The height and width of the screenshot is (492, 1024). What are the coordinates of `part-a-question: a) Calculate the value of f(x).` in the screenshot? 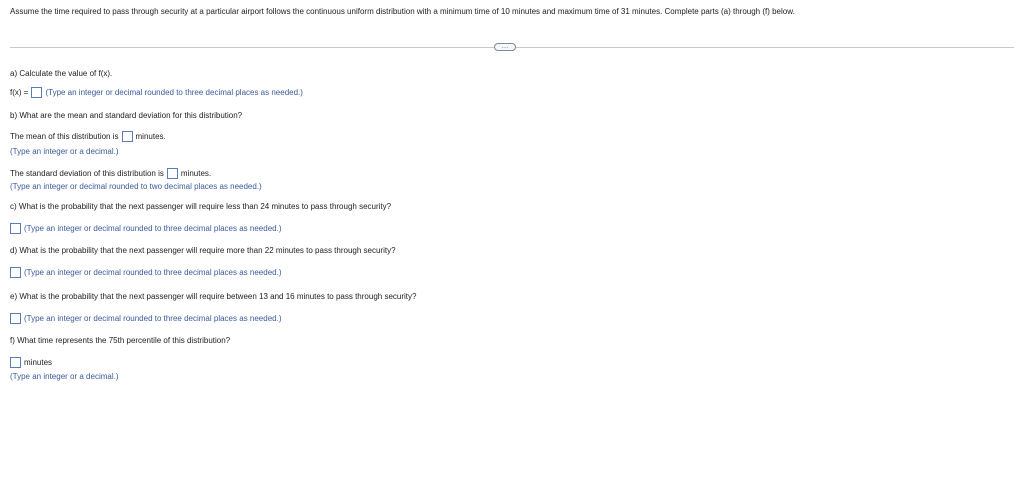 It's located at (61, 73).